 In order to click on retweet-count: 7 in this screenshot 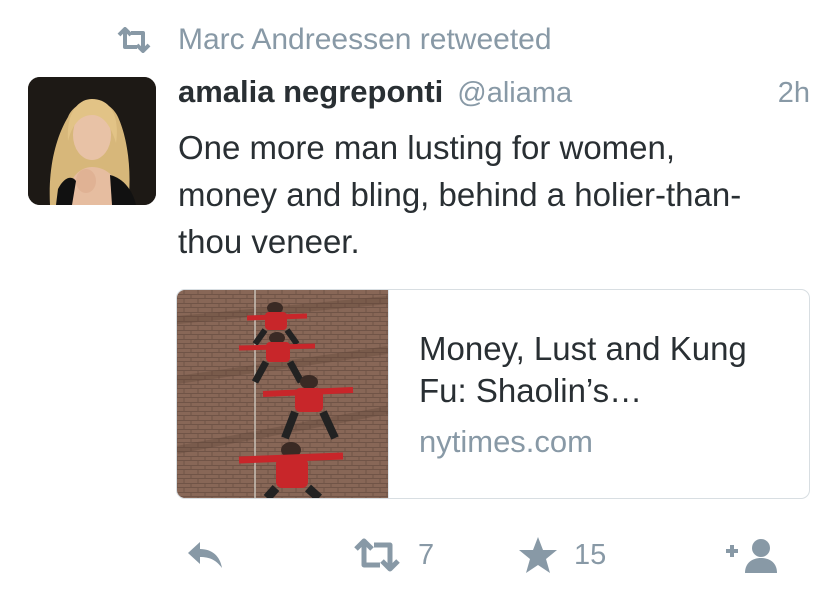, I will do `click(426, 554)`.